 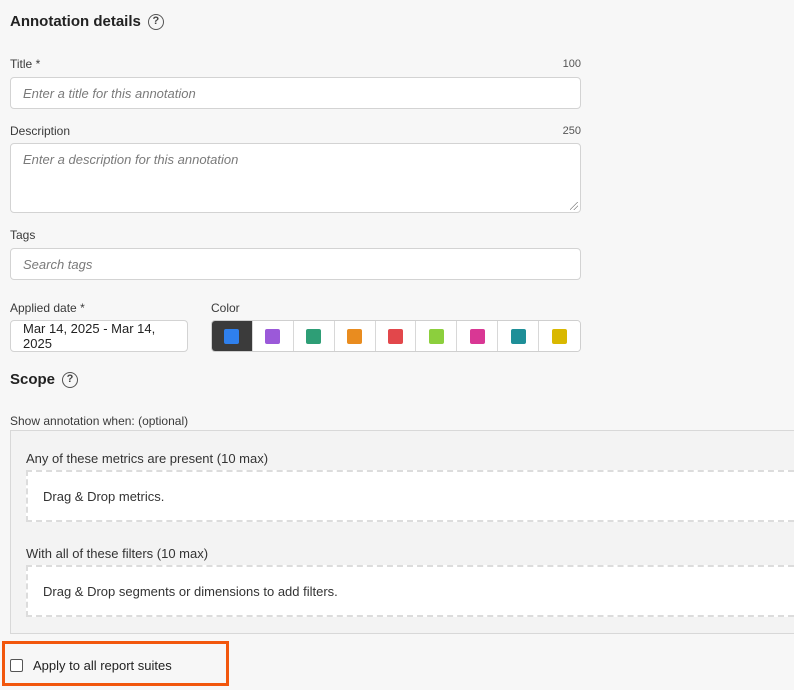 I want to click on applied-date-label: Applied date *, so click(x=47, y=308).